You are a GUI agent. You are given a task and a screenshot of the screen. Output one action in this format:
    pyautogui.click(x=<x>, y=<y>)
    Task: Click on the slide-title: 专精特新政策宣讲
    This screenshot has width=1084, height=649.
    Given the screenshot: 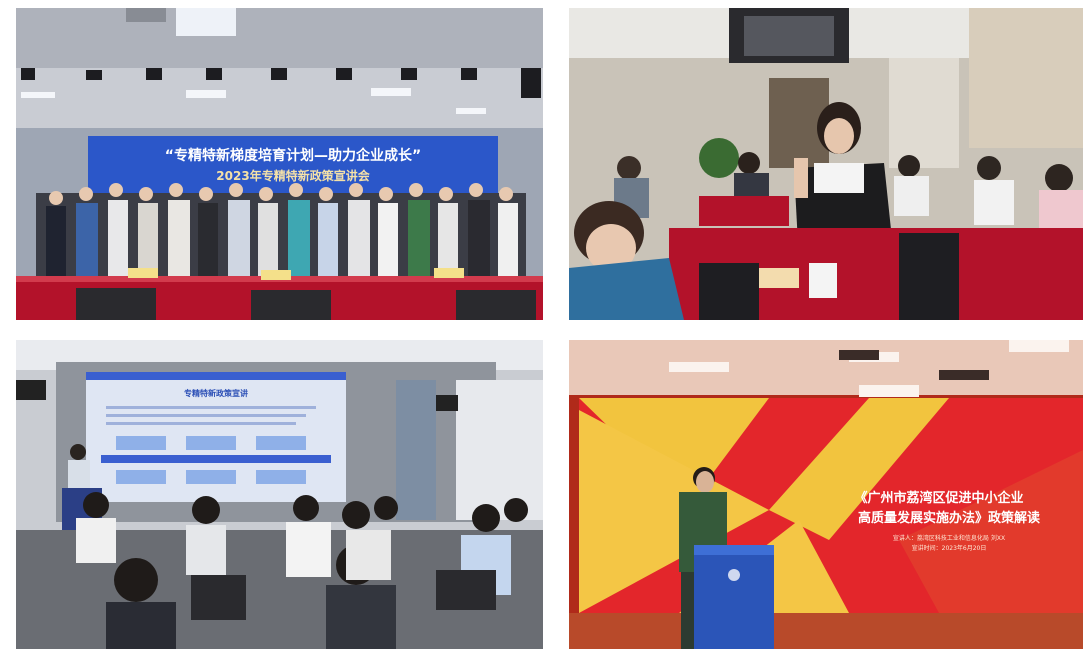 What is the action you would take?
    pyautogui.click(x=216, y=393)
    